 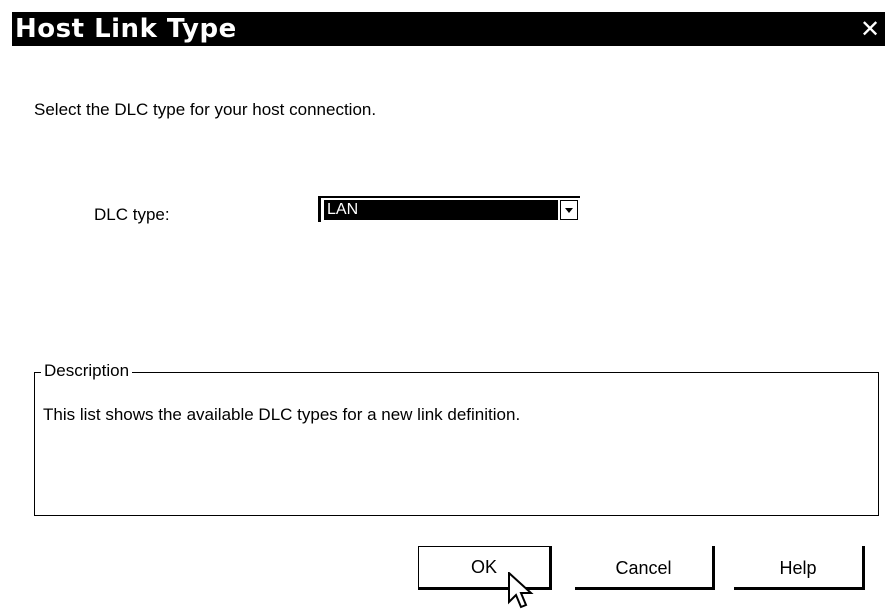 I want to click on title-bar: Host Link Type ✕, so click(x=448, y=29).